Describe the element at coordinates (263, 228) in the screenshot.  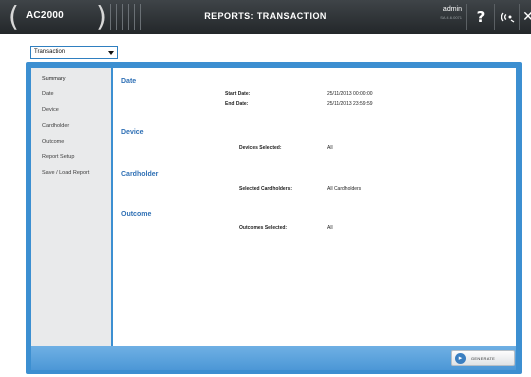
I see `outcomes-selected-label: Outcomes Selected:` at that location.